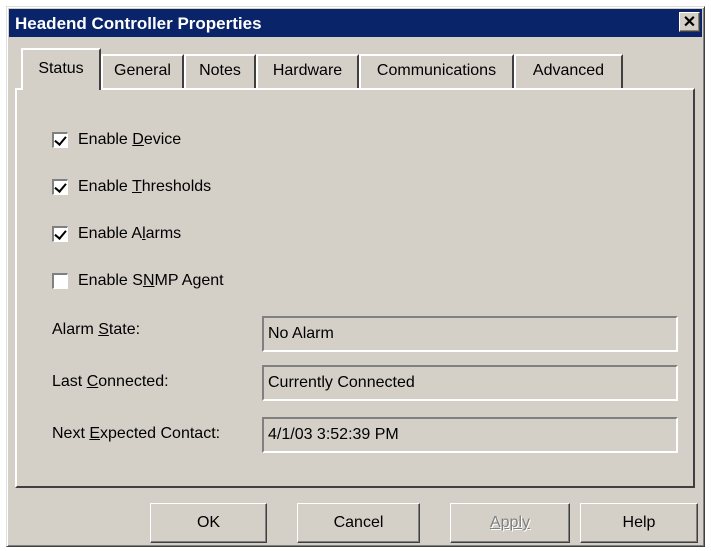 The image size is (711, 551). I want to click on tab-label: Hardware, so click(307, 70).